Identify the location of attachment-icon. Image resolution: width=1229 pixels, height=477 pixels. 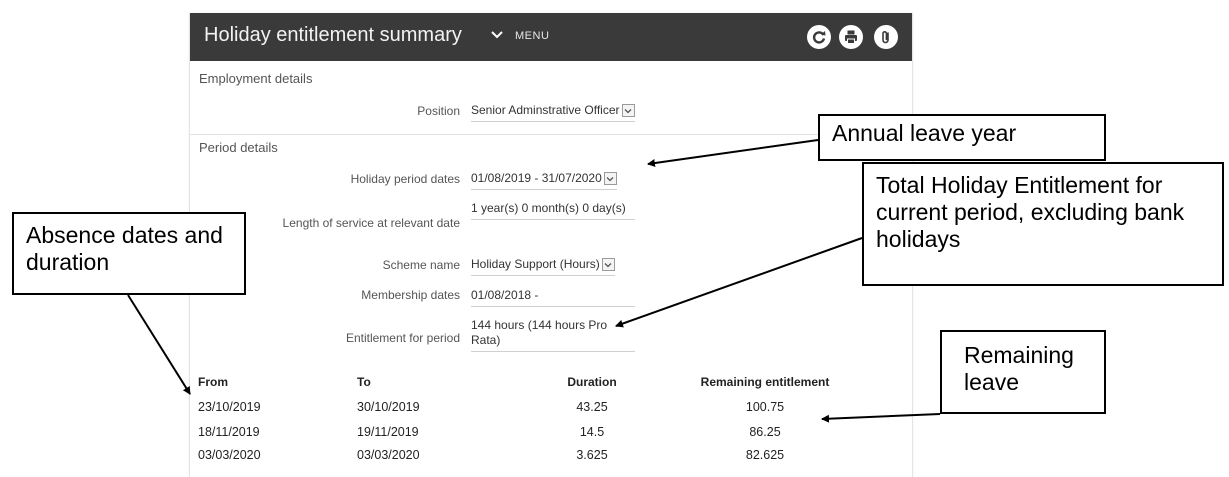
(885, 37).